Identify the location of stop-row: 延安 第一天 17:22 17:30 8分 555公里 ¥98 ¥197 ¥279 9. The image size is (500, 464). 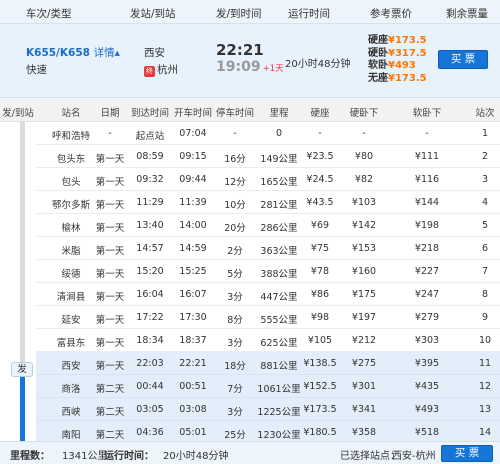
(268, 317).